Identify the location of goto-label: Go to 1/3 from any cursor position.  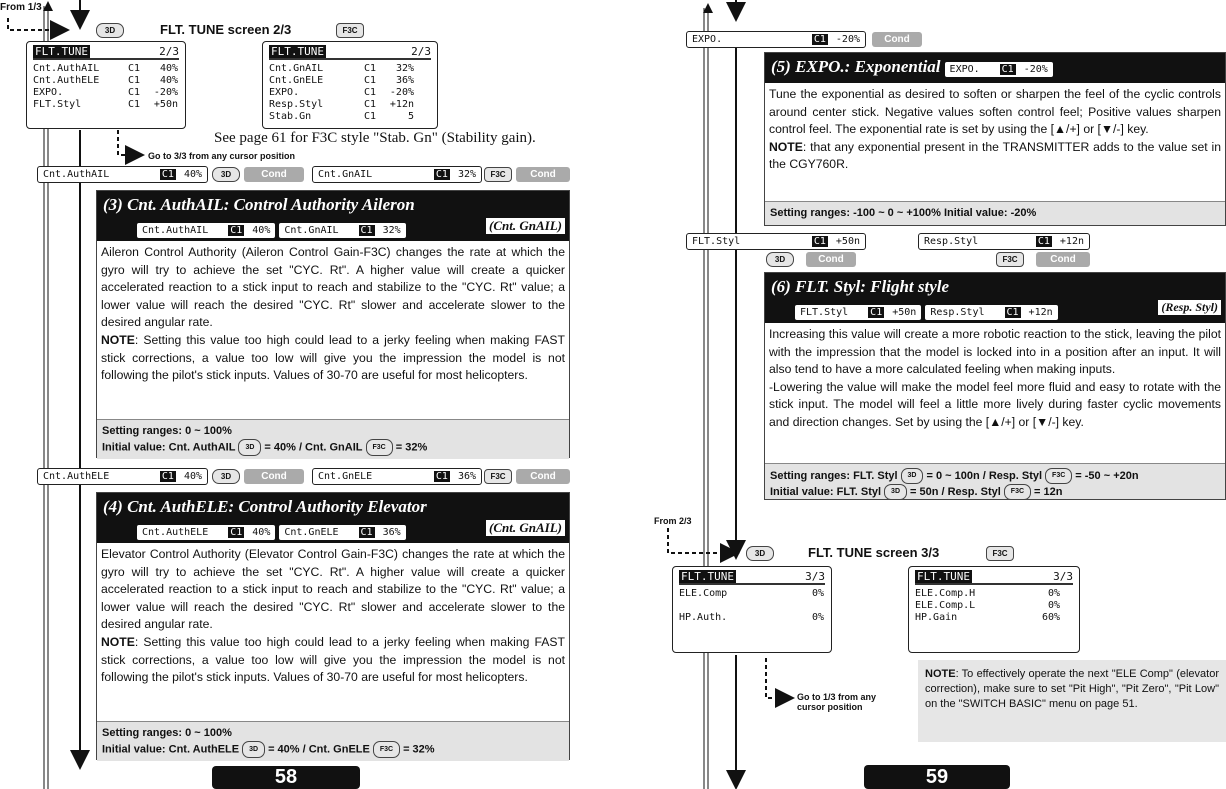
(837, 702).